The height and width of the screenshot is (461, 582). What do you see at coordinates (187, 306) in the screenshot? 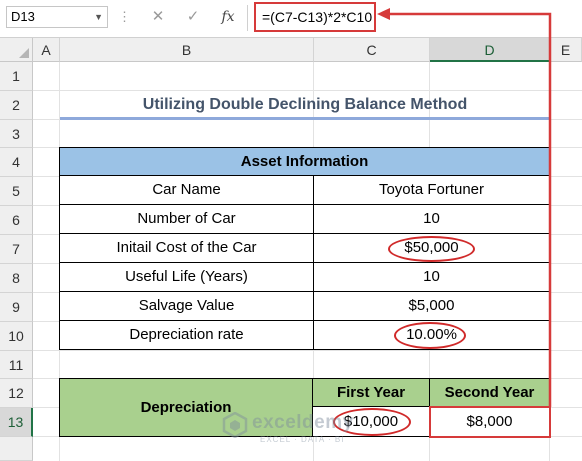
I see `row-label: Salvage Value` at bounding box center [187, 306].